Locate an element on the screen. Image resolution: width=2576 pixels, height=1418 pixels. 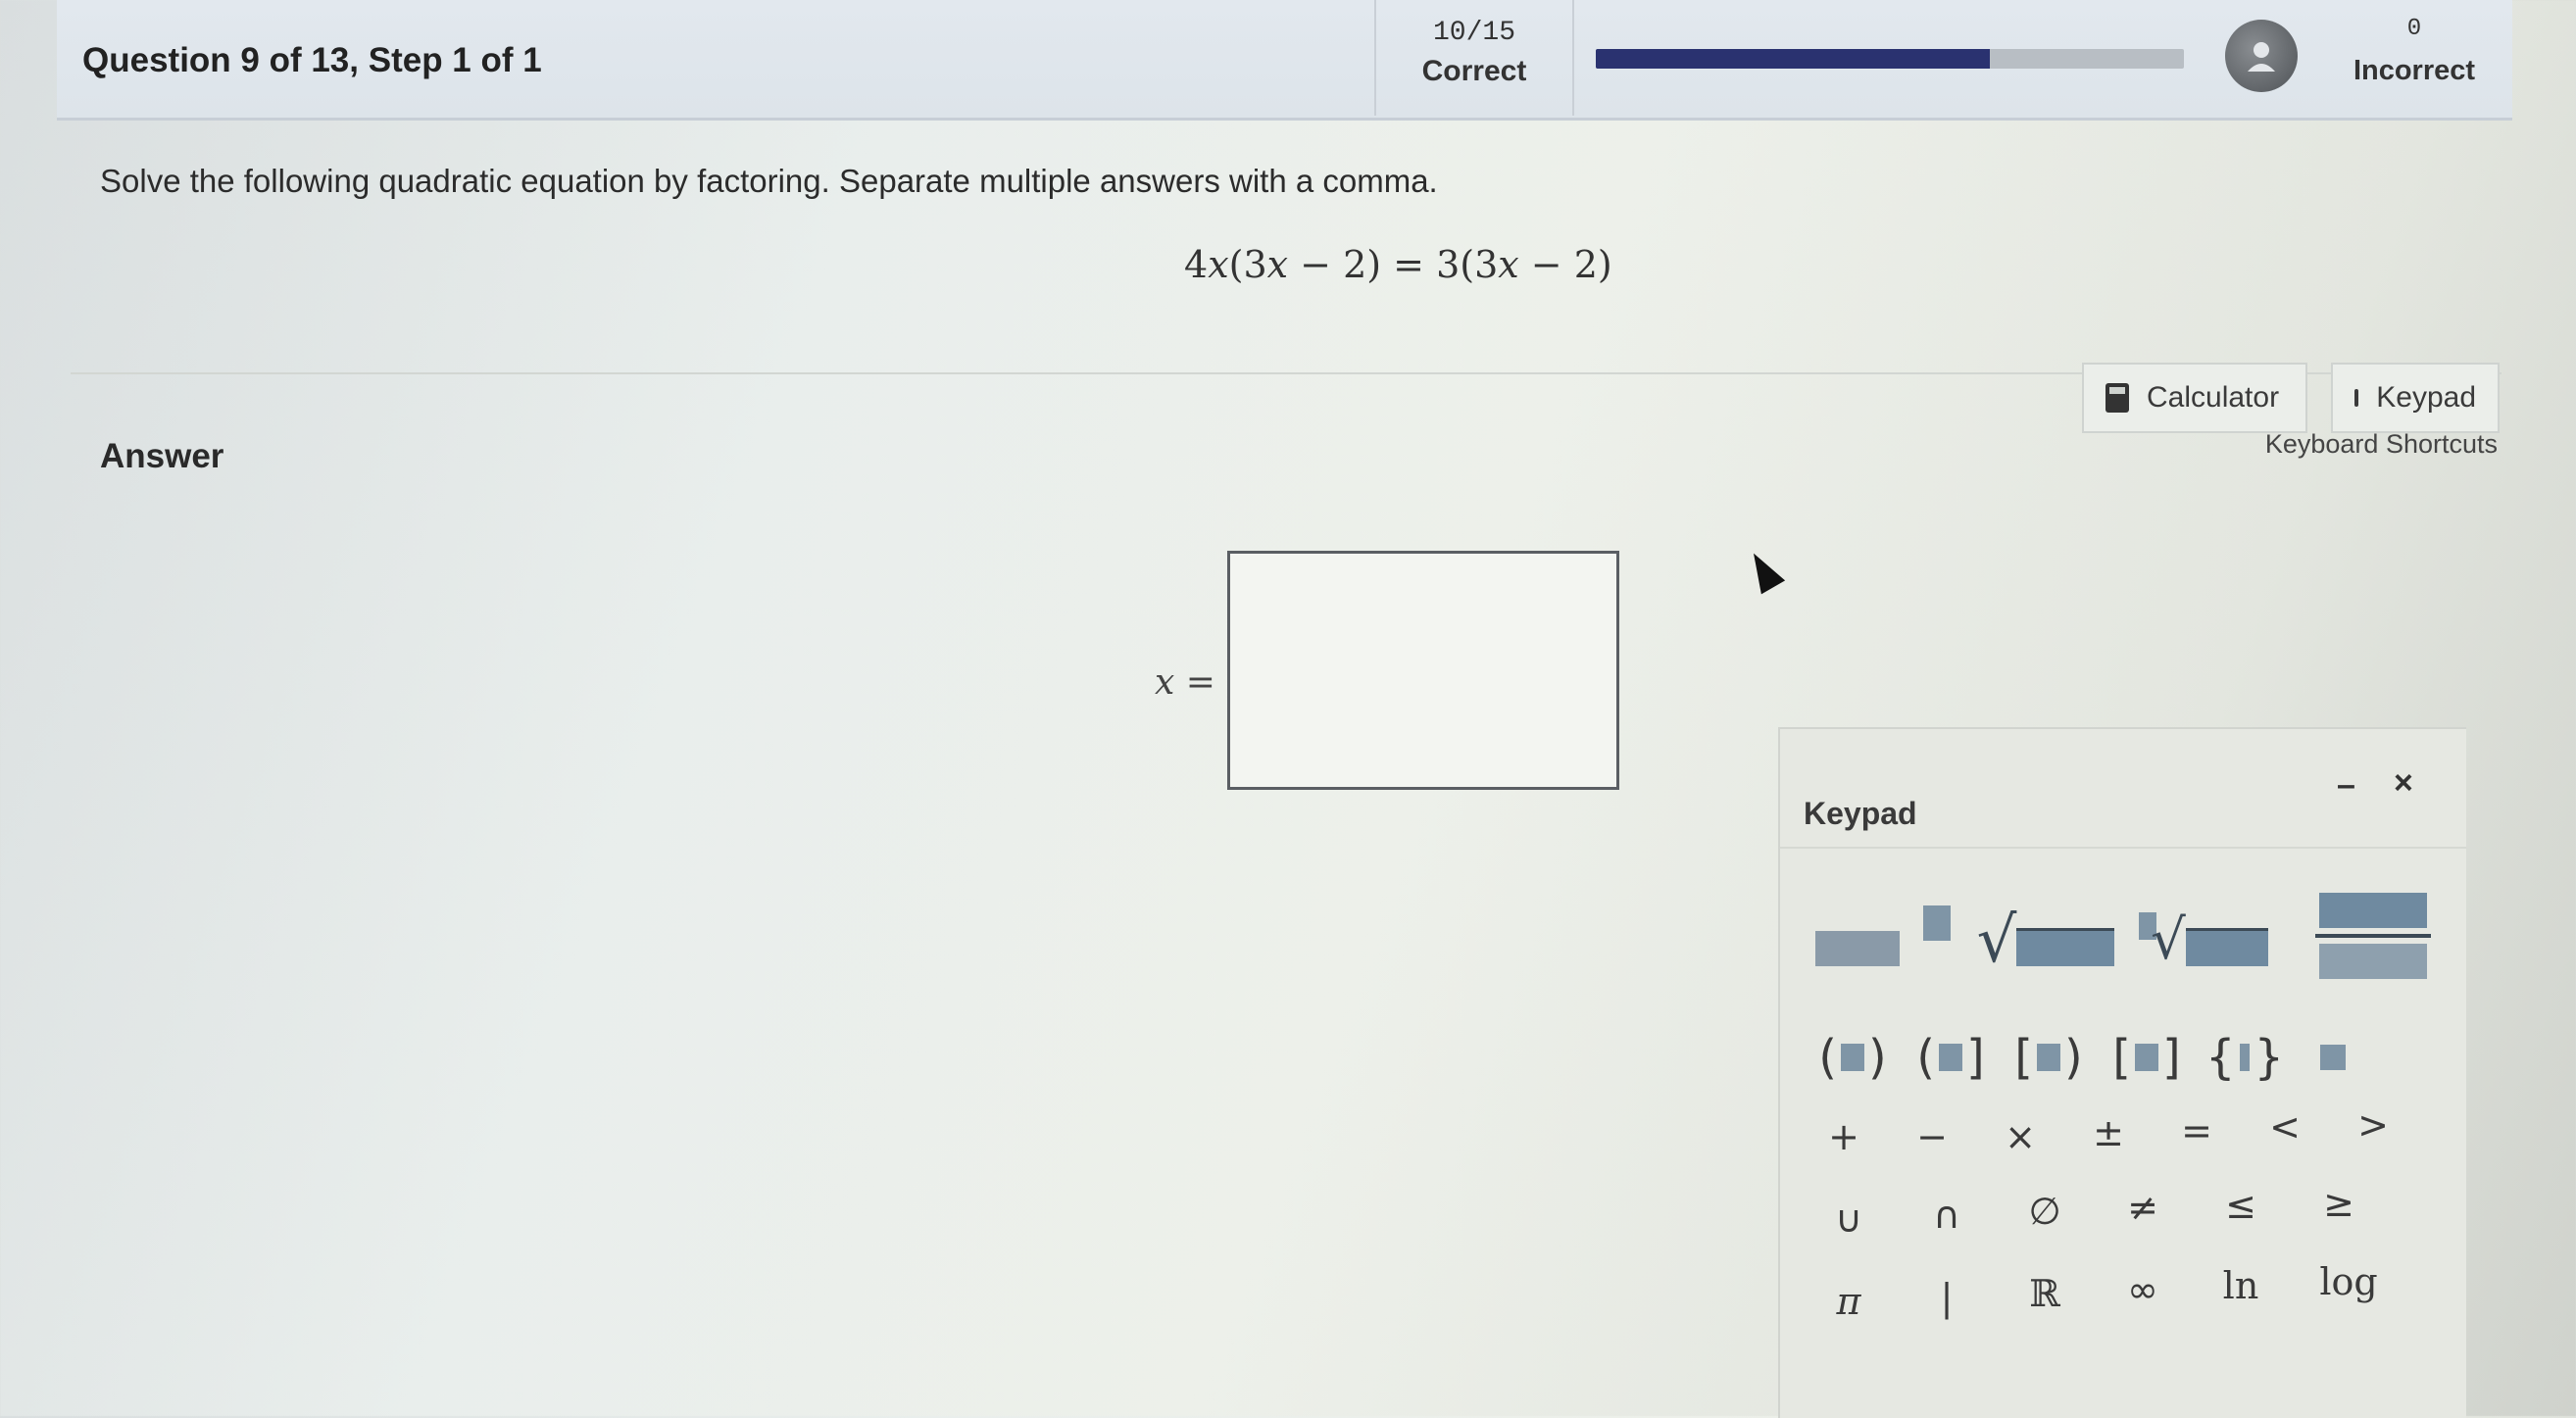
score-box: 10/15 Correct is located at coordinates (1474, 58).